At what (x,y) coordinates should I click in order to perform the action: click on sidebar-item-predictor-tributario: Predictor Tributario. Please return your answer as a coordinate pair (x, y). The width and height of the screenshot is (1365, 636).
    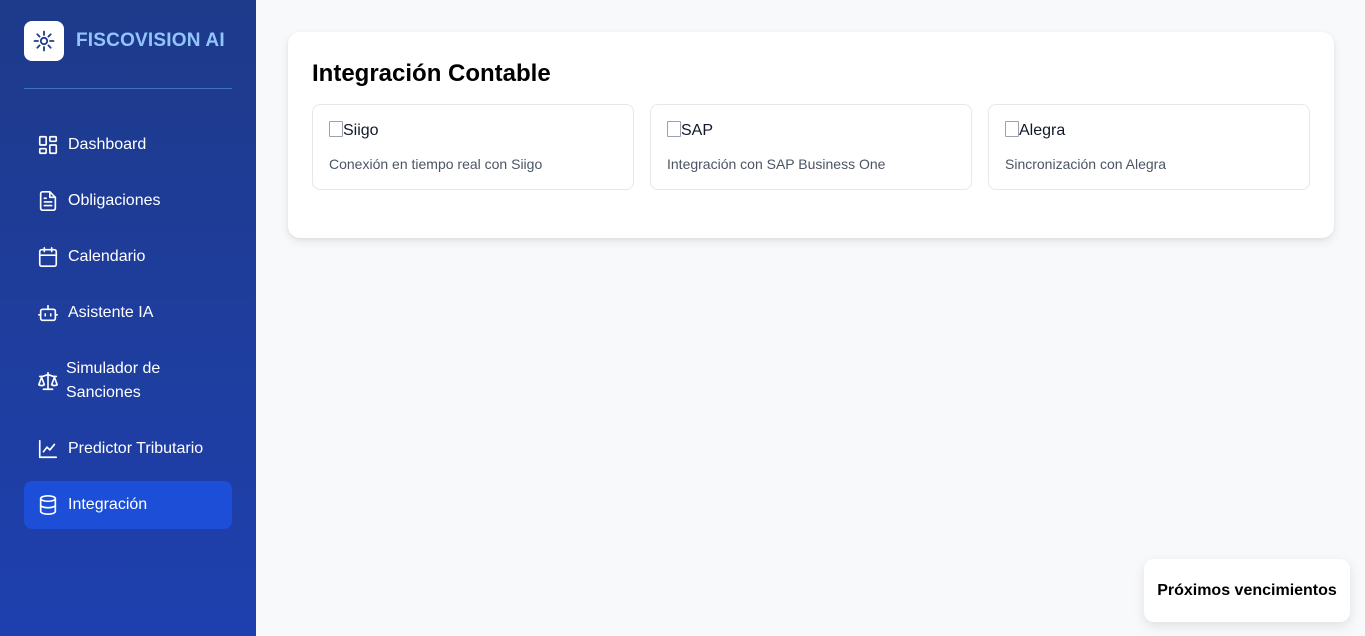
    Looking at the image, I should click on (128, 449).